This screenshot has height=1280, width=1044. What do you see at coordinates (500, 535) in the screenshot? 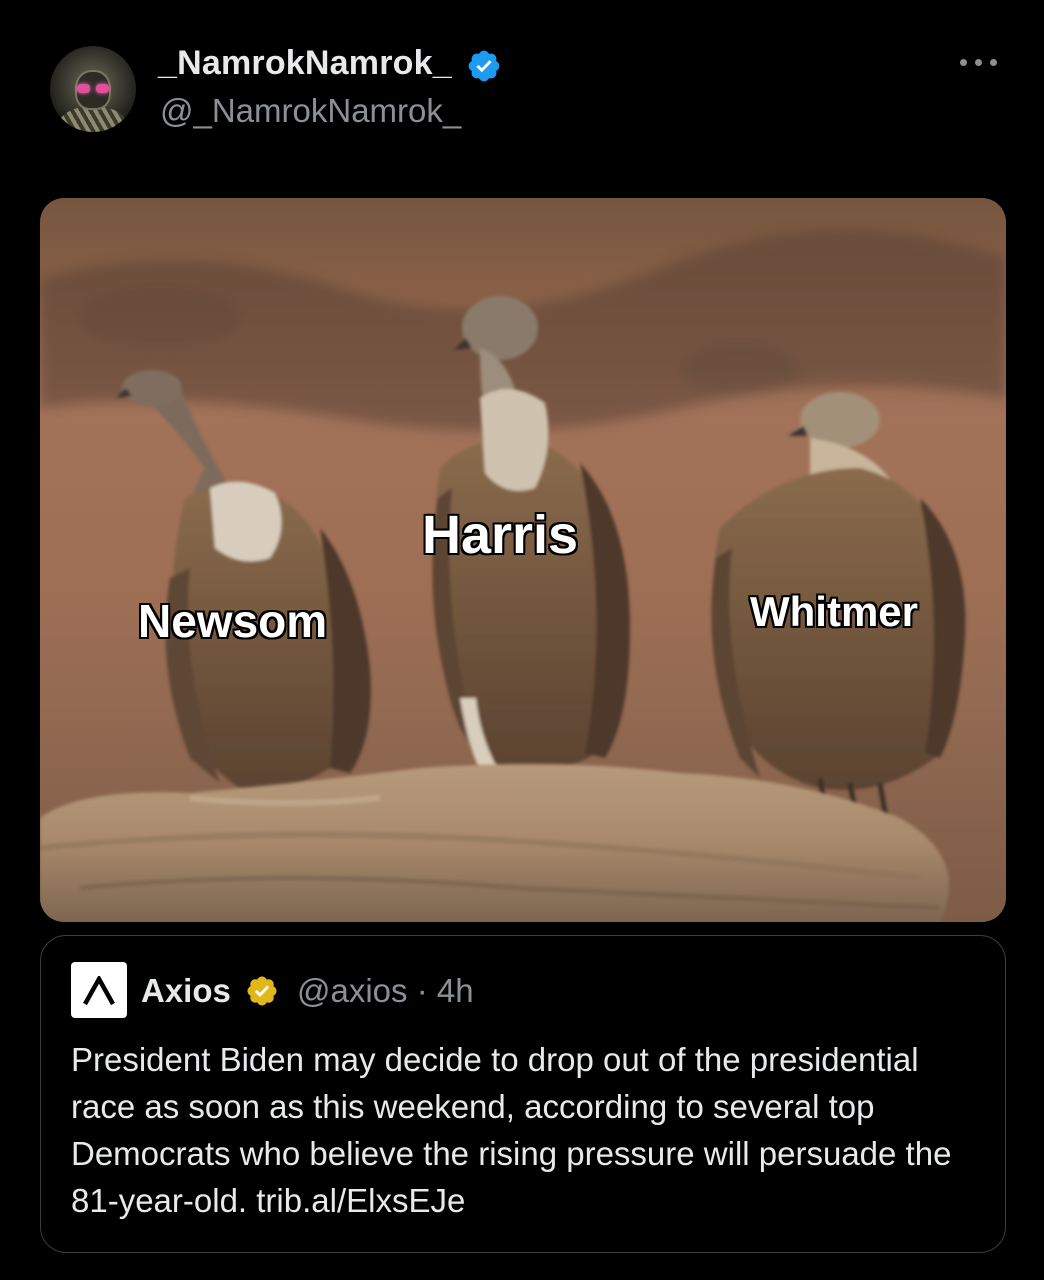
I see `label-harris: Harris` at bounding box center [500, 535].